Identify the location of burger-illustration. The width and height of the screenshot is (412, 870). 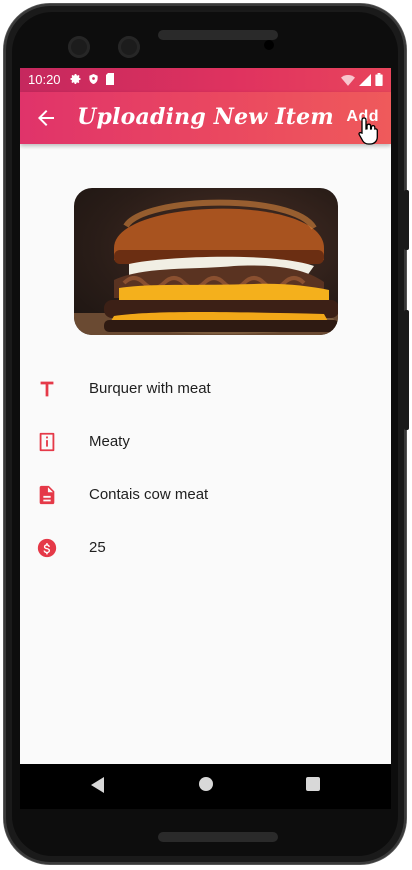
(206, 267).